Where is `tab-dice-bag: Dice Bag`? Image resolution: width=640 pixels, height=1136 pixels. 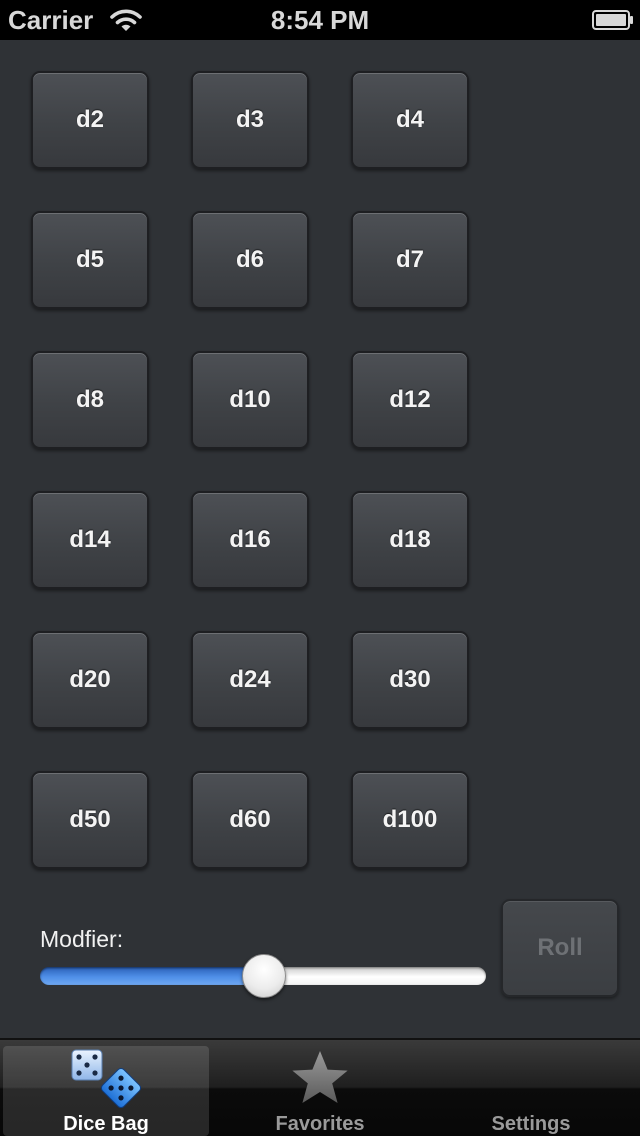
tab-dice-bag: Dice Bag is located at coordinates (106, 1091).